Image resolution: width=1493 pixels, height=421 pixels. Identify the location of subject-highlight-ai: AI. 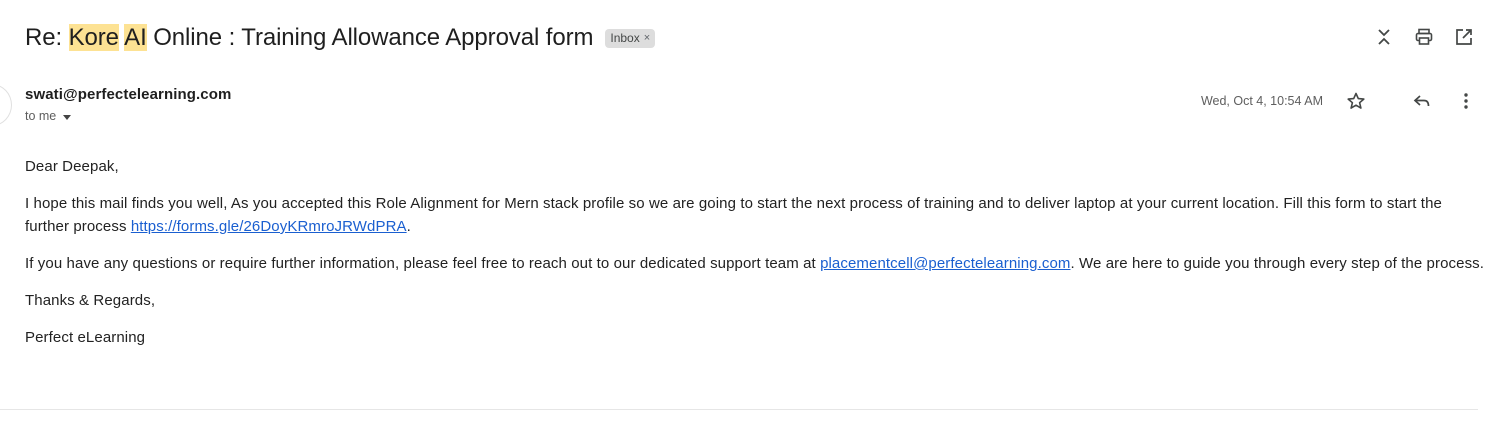
(135, 37).